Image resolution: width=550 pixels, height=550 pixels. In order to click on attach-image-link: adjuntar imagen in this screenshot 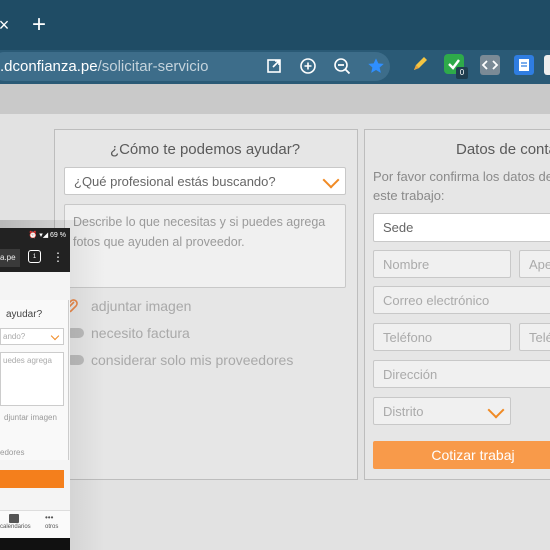, I will do `click(141, 306)`.